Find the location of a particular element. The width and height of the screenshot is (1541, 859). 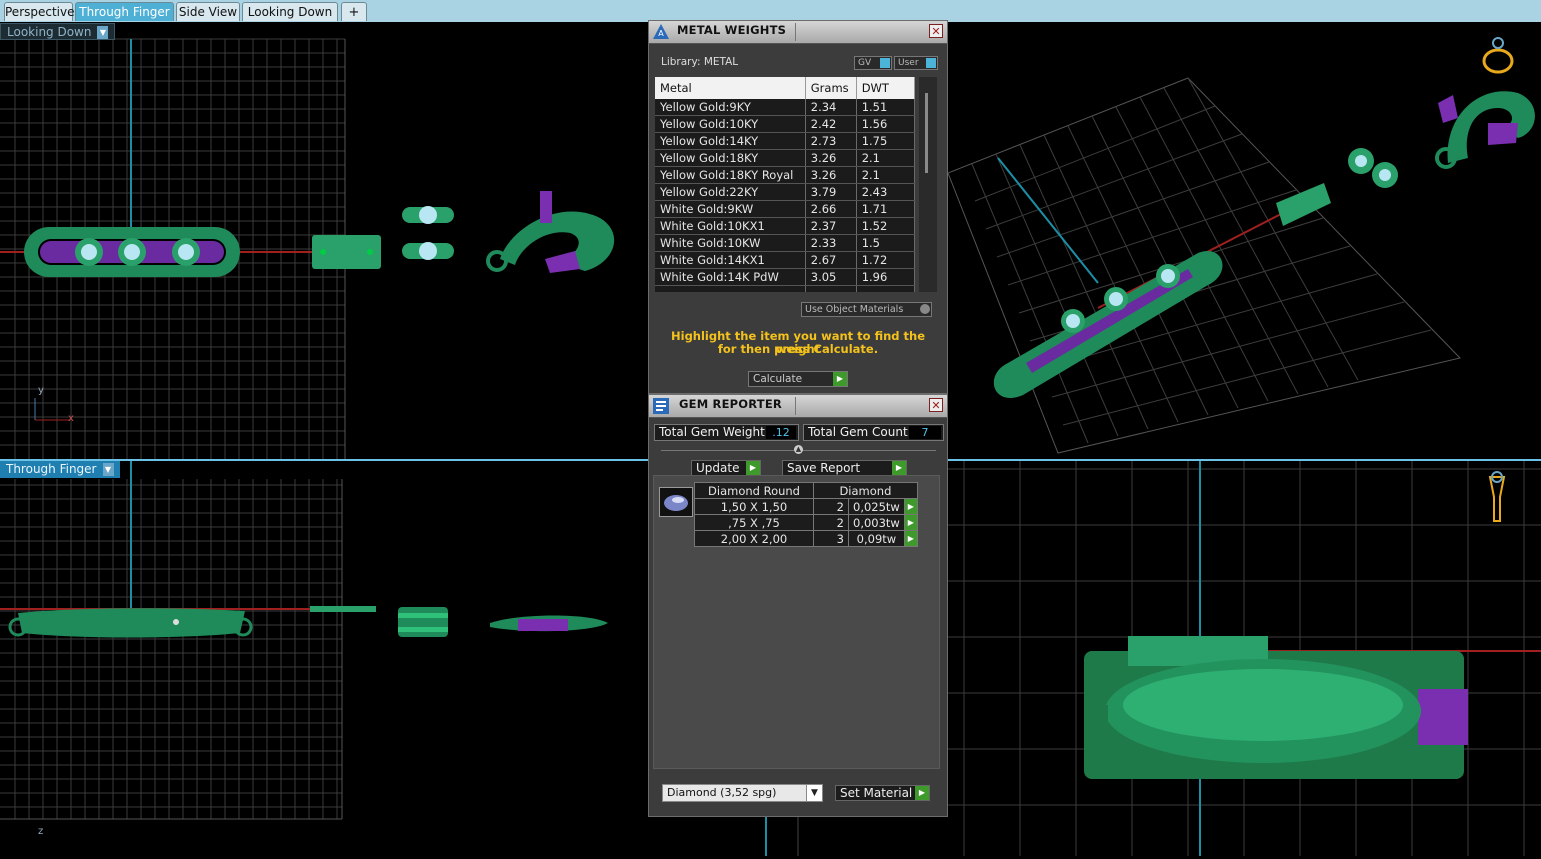

viewport-view-selector: Through Finger ▼ is located at coordinates (60, 469).